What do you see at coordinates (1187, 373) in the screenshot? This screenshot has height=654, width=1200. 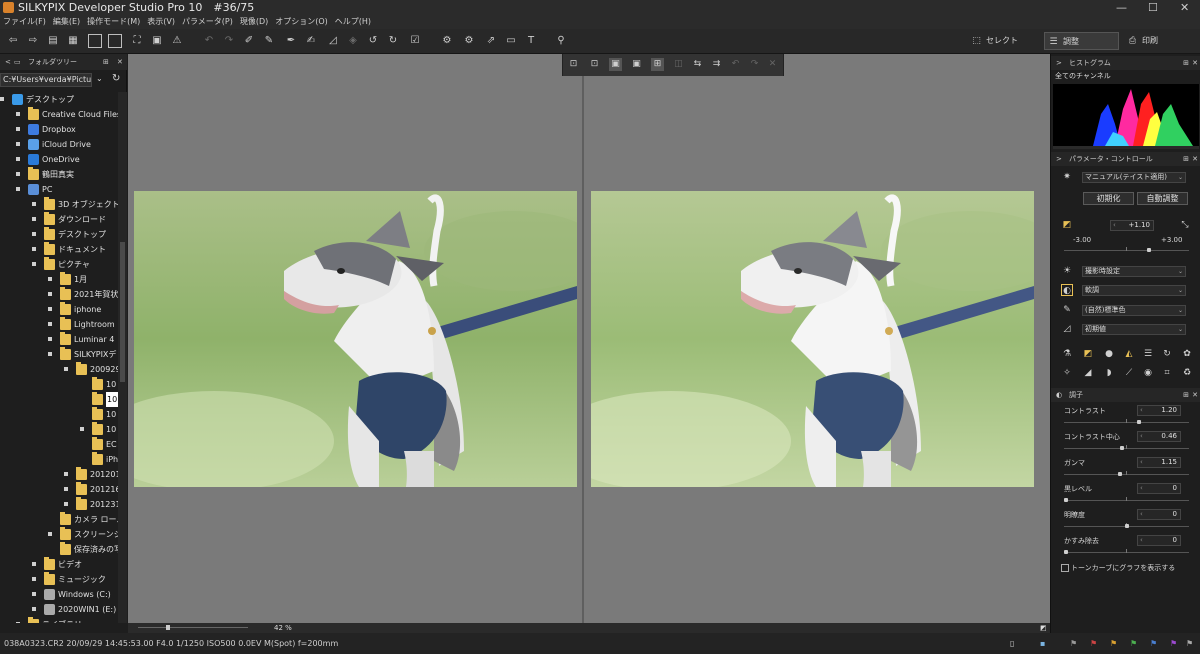 I see `recycle-icon: ♻` at bounding box center [1187, 373].